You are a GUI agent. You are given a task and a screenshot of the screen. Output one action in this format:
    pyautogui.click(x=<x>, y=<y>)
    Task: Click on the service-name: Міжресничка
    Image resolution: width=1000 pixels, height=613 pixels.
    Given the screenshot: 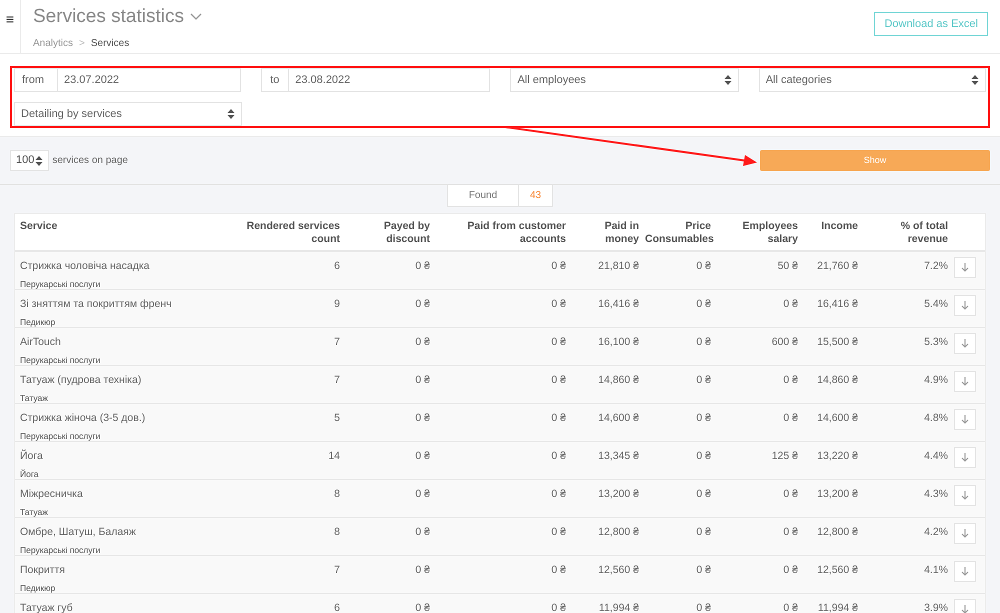 What is the action you would take?
    pyautogui.click(x=51, y=494)
    